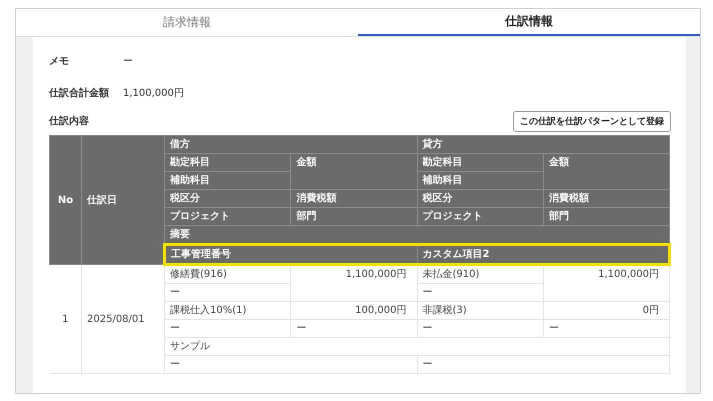 The height and width of the screenshot is (401, 713). What do you see at coordinates (128, 61) in the screenshot?
I see `field-value: ー` at bounding box center [128, 61].